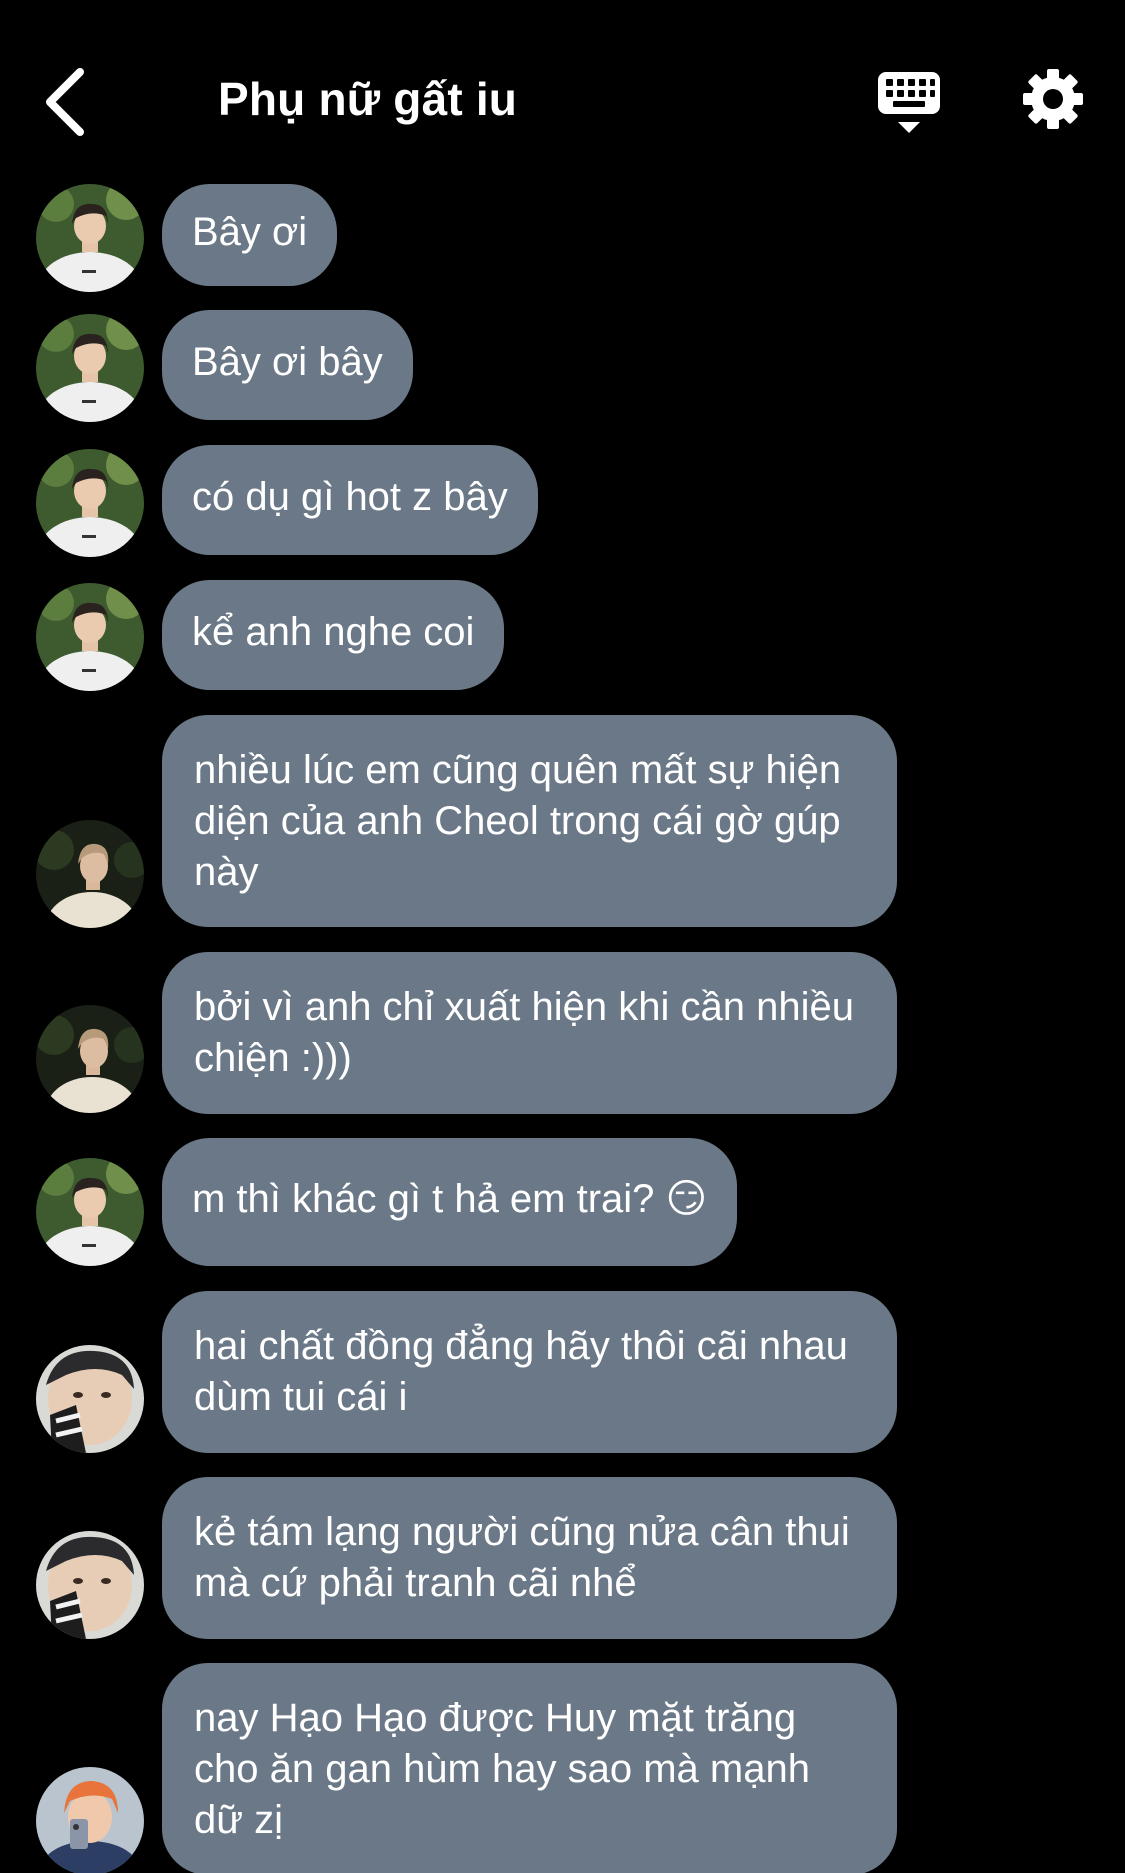  I want to click on gear-icon, so click(1053, 99).